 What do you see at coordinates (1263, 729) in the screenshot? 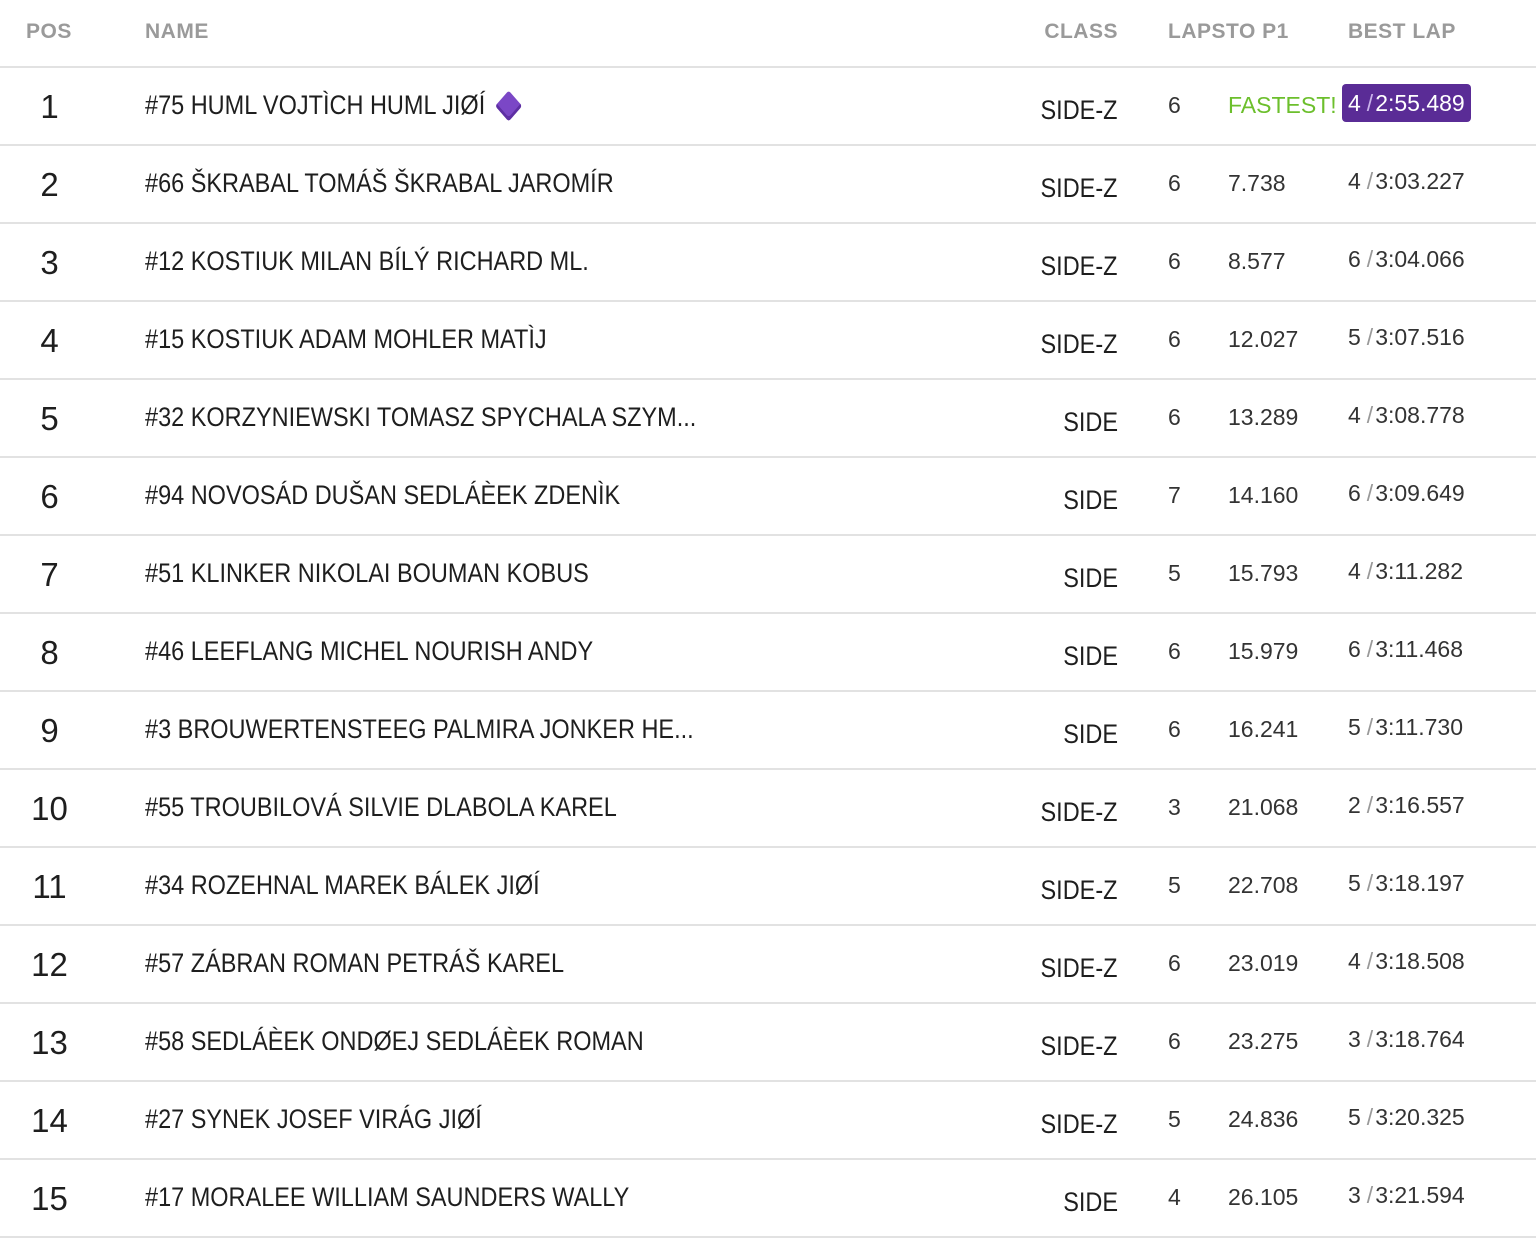
I see `gap-cell: 16.241` at bounding box center [1263, 729].